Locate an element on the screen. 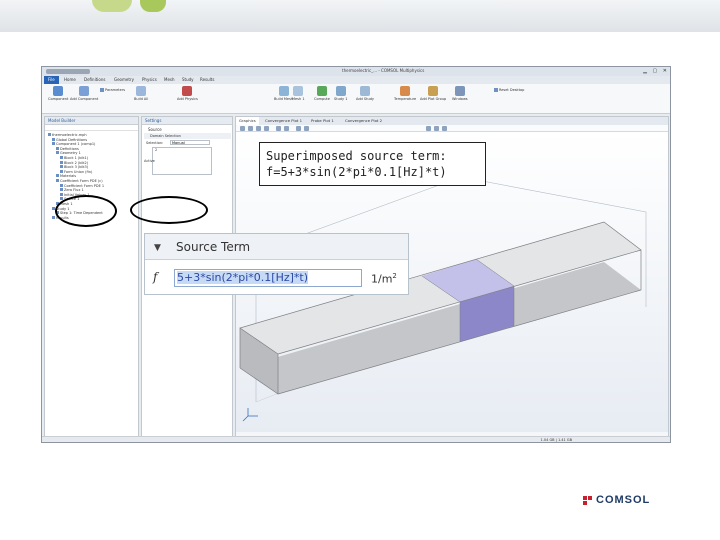 The height and width of the screenshot is (540, 720). build-mesh-button: Build Mesh is located at coordinates (283, 93).